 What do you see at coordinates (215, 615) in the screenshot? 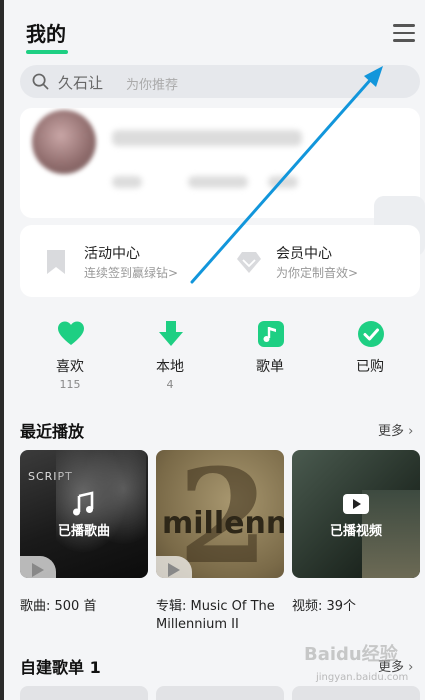
I see `tile-caption: 专辑: Music Of The Millennium II` at bounding box center [215, 615].